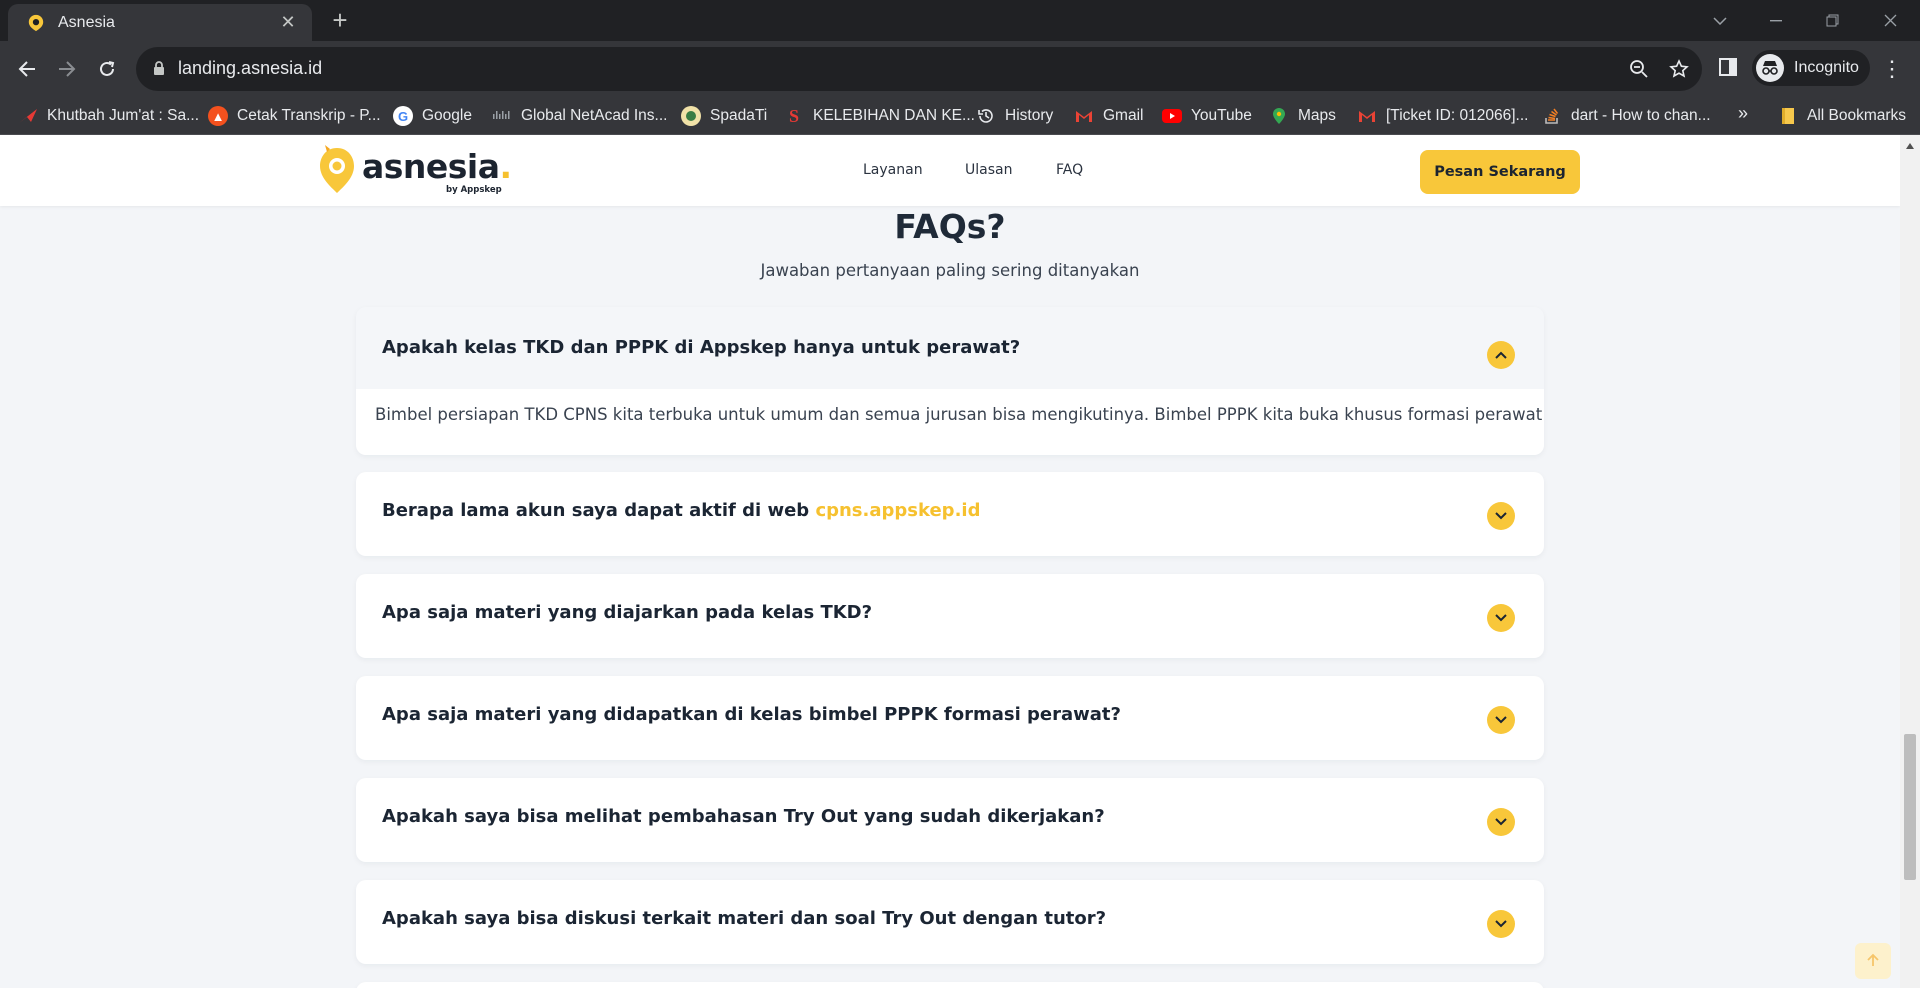 Image resolution: width=1920 pixels, height=988 pixels. What do you see at coordinates (403, 116) in the screenshot?
I see `google-icon: G` at bounding box center [403, 116].